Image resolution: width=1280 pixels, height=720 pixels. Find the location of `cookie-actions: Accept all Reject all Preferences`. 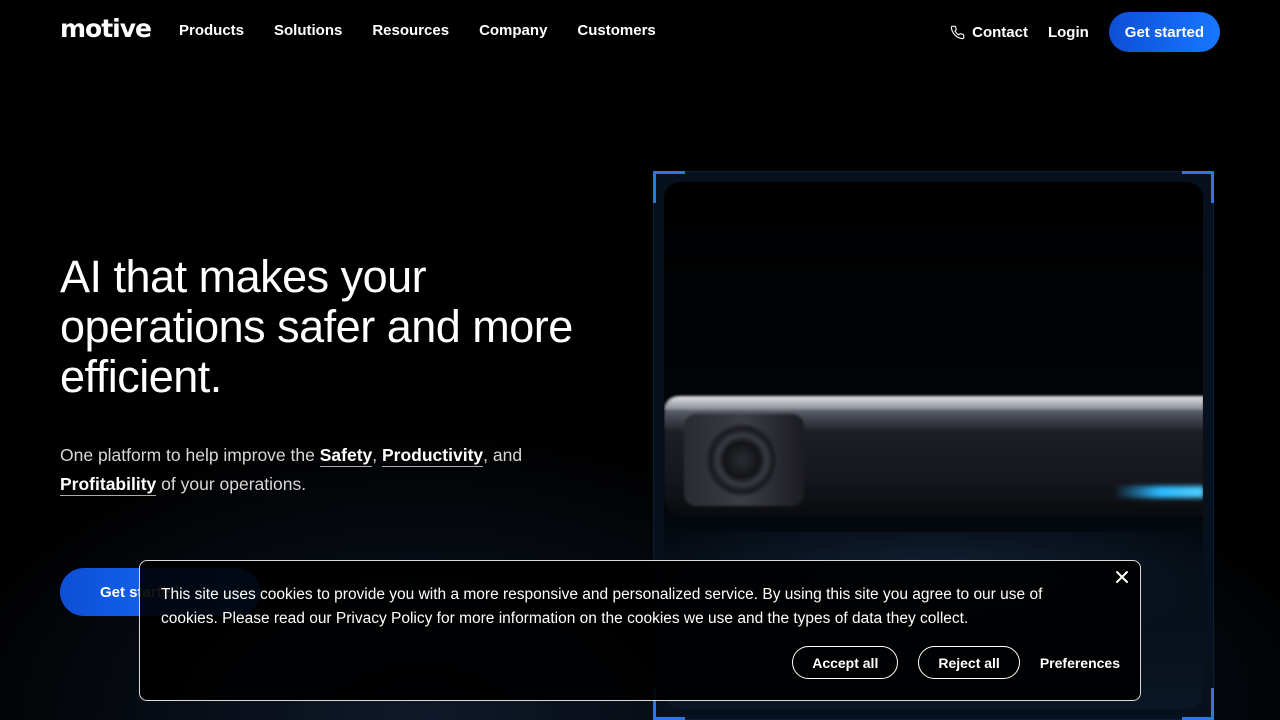

cookie-actions: Accept all Reject all Preferences is located at coordinates (956, 662).